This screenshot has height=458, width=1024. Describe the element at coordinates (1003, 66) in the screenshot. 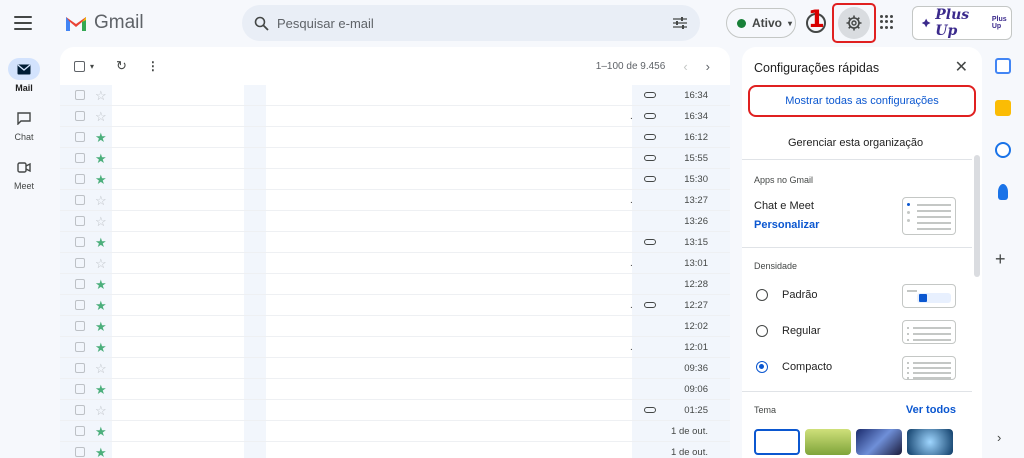

I see `calendar-icon` at that location.